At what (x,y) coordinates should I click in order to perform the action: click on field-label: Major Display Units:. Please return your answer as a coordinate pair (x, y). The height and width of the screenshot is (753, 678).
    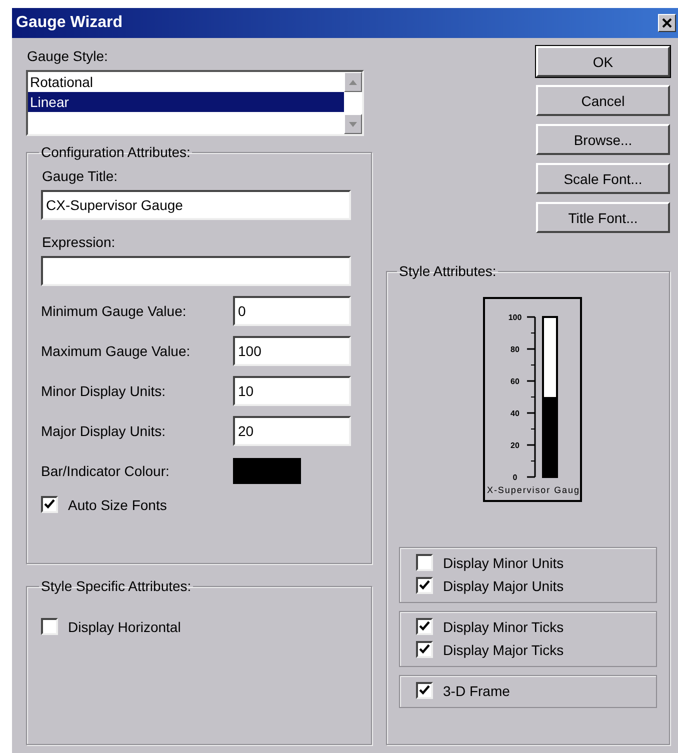
    Looking at the image, I should click on (103, 431).